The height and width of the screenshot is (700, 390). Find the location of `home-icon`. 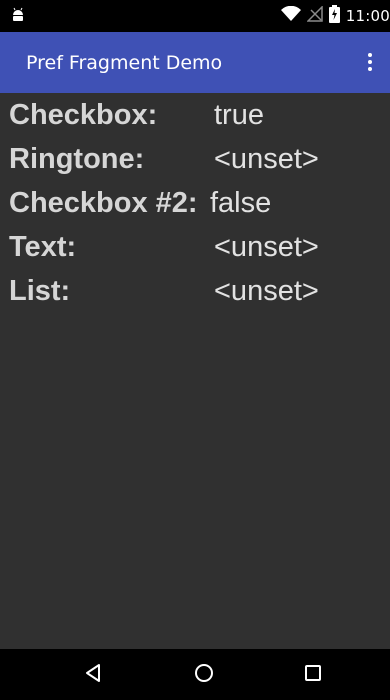

home-icon is located at coordinates (204, 675).